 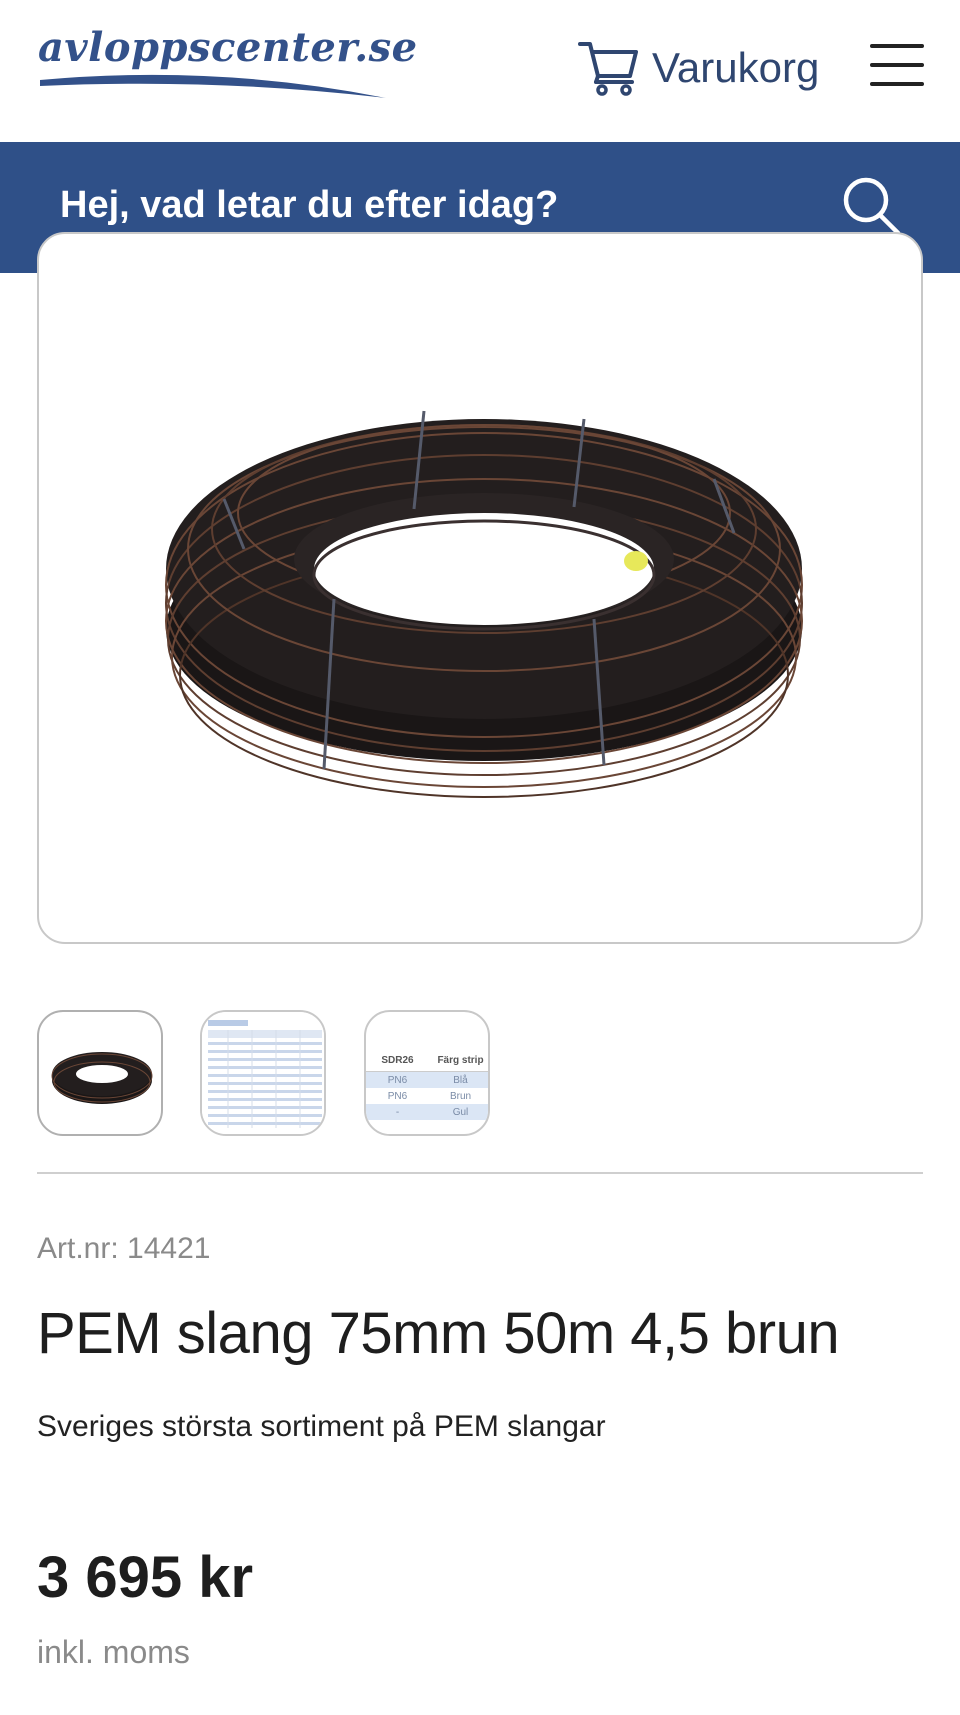 I want to click on site-logo: avloppscenter.se, so click(x=226, y=64).